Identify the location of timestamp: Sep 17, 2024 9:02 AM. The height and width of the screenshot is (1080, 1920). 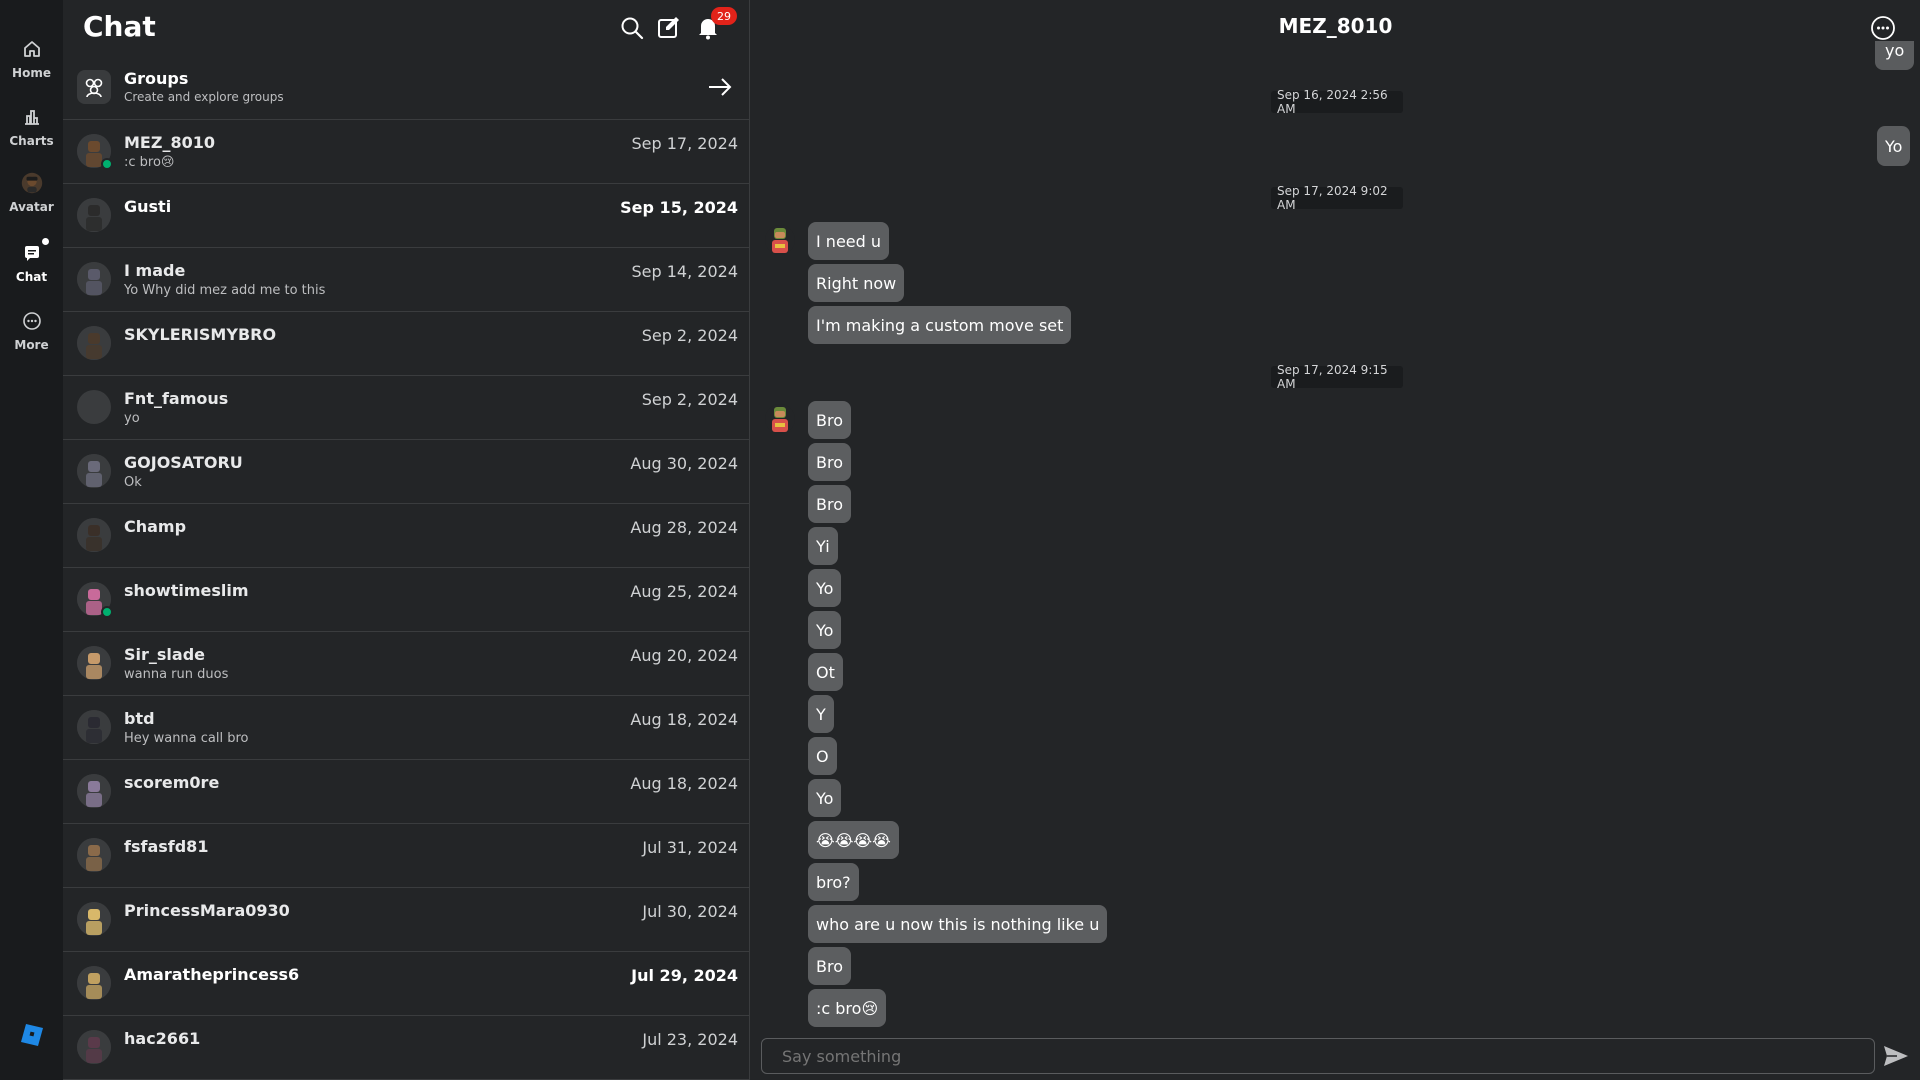
(1337, 198).